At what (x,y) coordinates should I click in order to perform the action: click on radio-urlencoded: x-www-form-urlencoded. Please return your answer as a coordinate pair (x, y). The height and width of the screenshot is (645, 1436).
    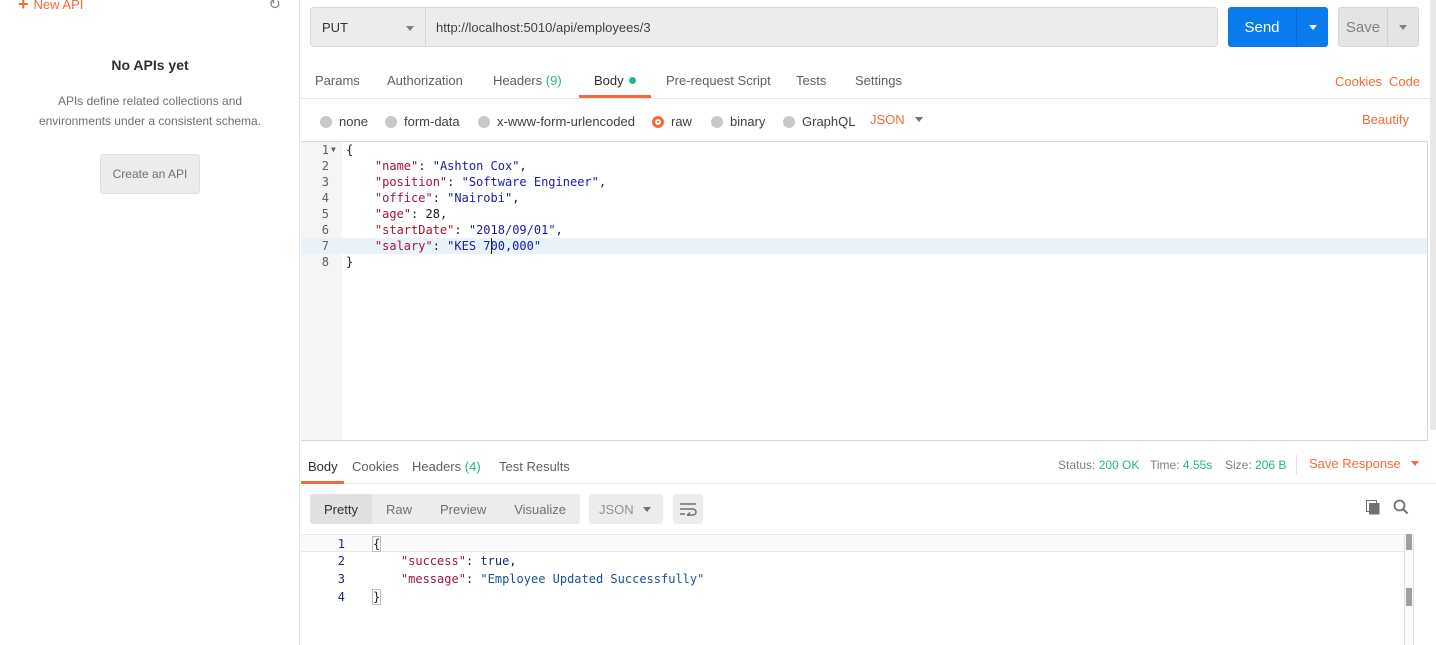
    Looking at the image, I should click on (556, 121).